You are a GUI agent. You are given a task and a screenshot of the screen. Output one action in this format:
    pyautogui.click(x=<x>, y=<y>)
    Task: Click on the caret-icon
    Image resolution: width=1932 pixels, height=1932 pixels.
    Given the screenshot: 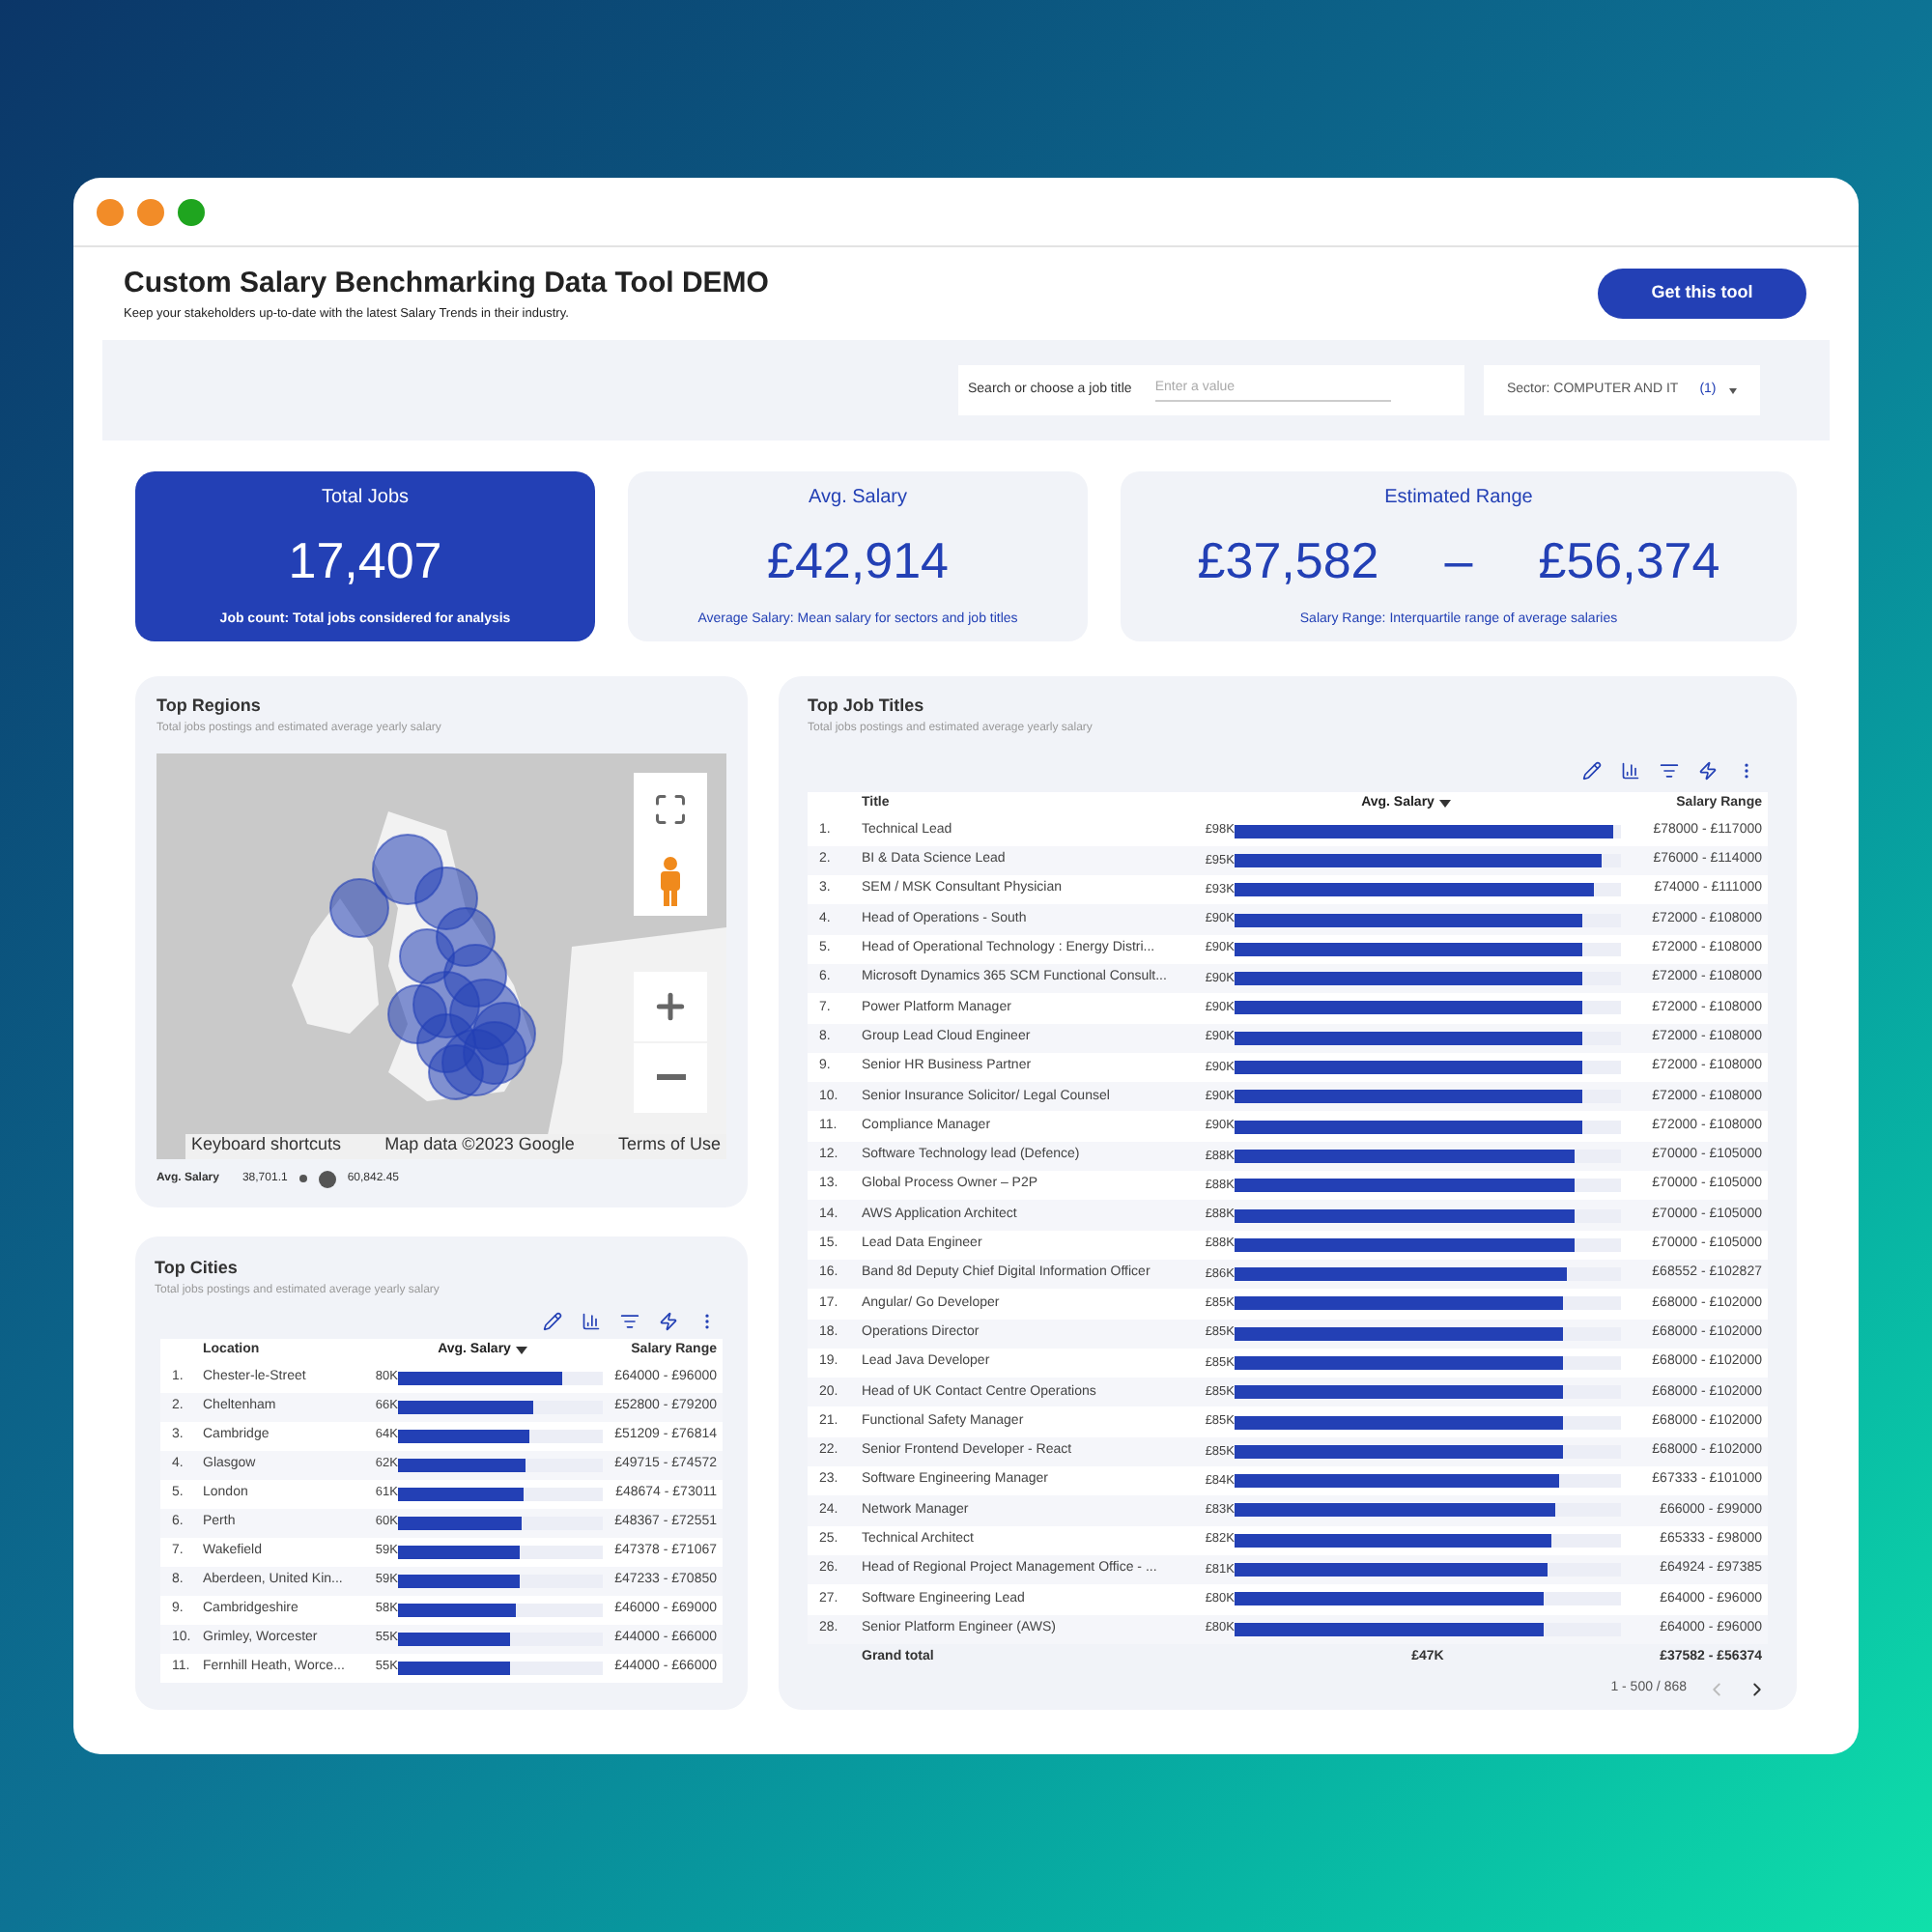 What is the action you would take?
    pyautogui.click(x=1733, y=390)
    